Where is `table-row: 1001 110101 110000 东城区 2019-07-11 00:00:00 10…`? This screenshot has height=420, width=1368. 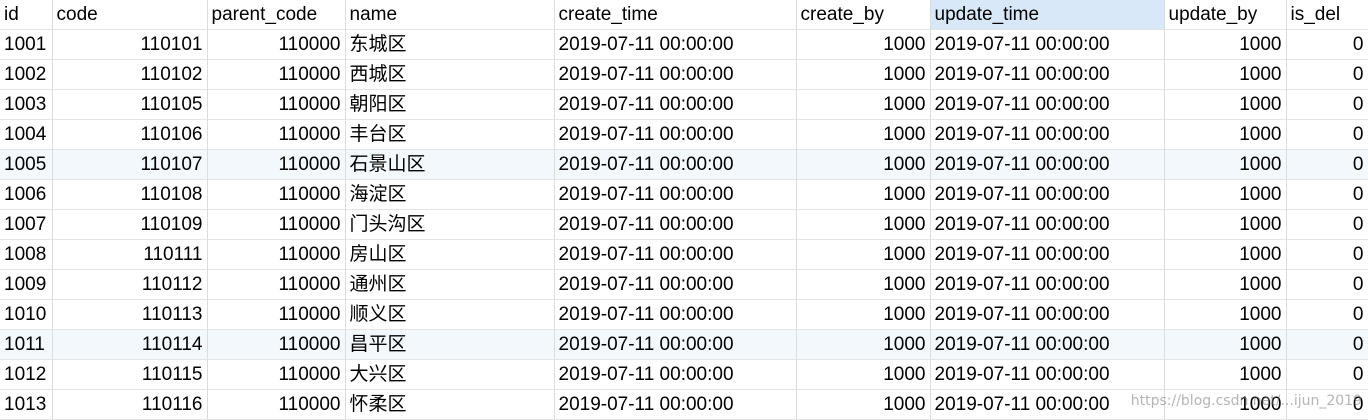
table-row: 1001 110101 110000 东城区 2019-07-11 00:00:00 10… is located at coordinates (684, 44).